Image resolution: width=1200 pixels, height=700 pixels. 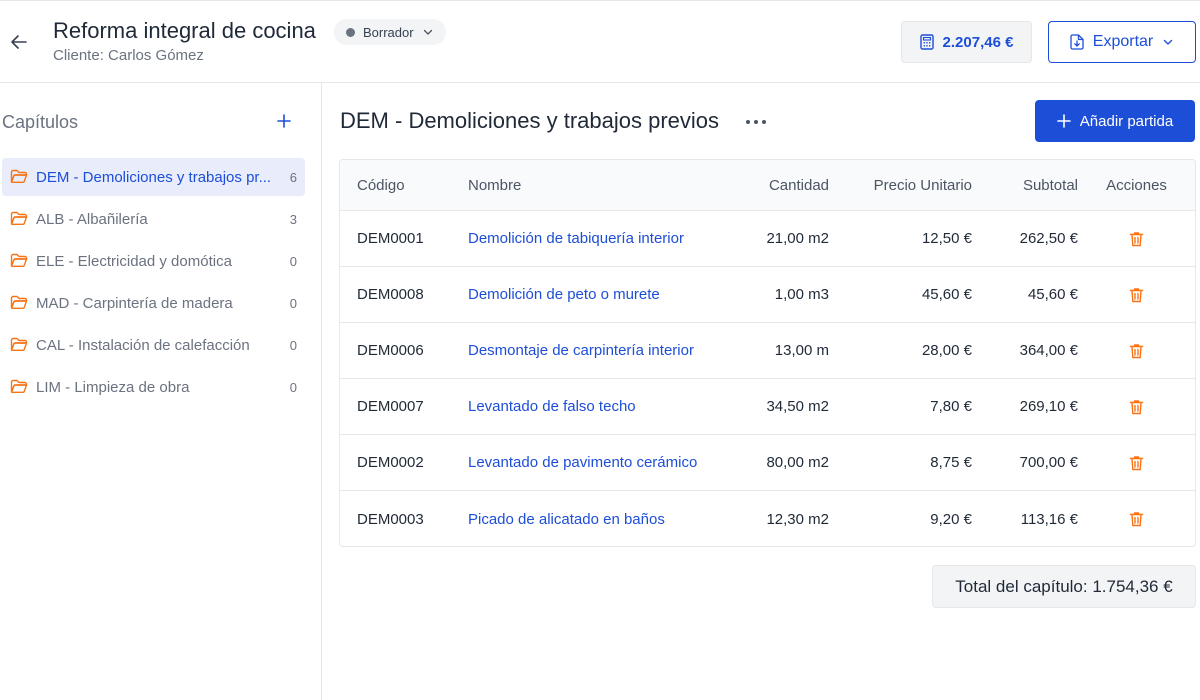 I want to click on cell-subtotal: 45,60 €, so click(x=1052, y=294).